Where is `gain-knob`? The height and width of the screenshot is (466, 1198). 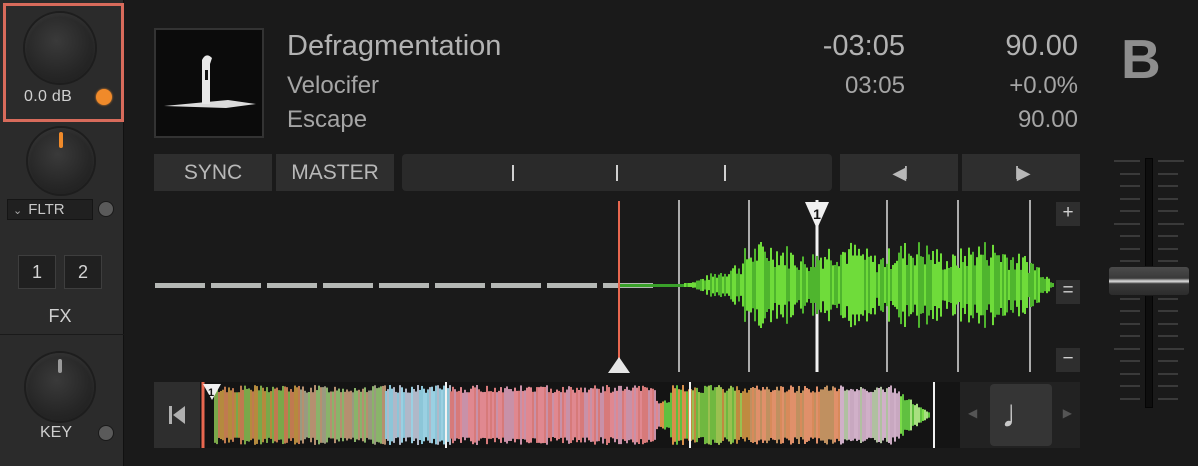 gain-knob is located at coordinates (60, 48).